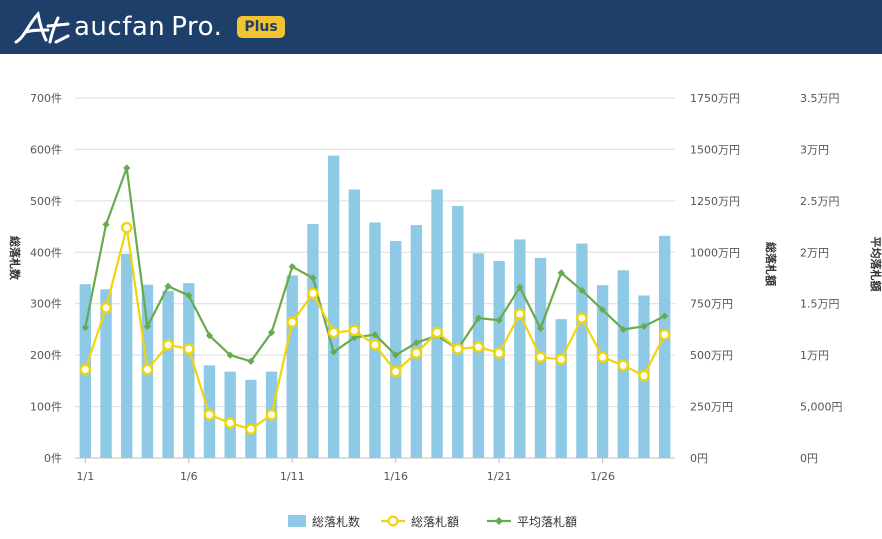 Image resolution: width=882 pixels, height=539 pixels. I want to click on y-right1-tick-label: 0円, so click(699, 458).